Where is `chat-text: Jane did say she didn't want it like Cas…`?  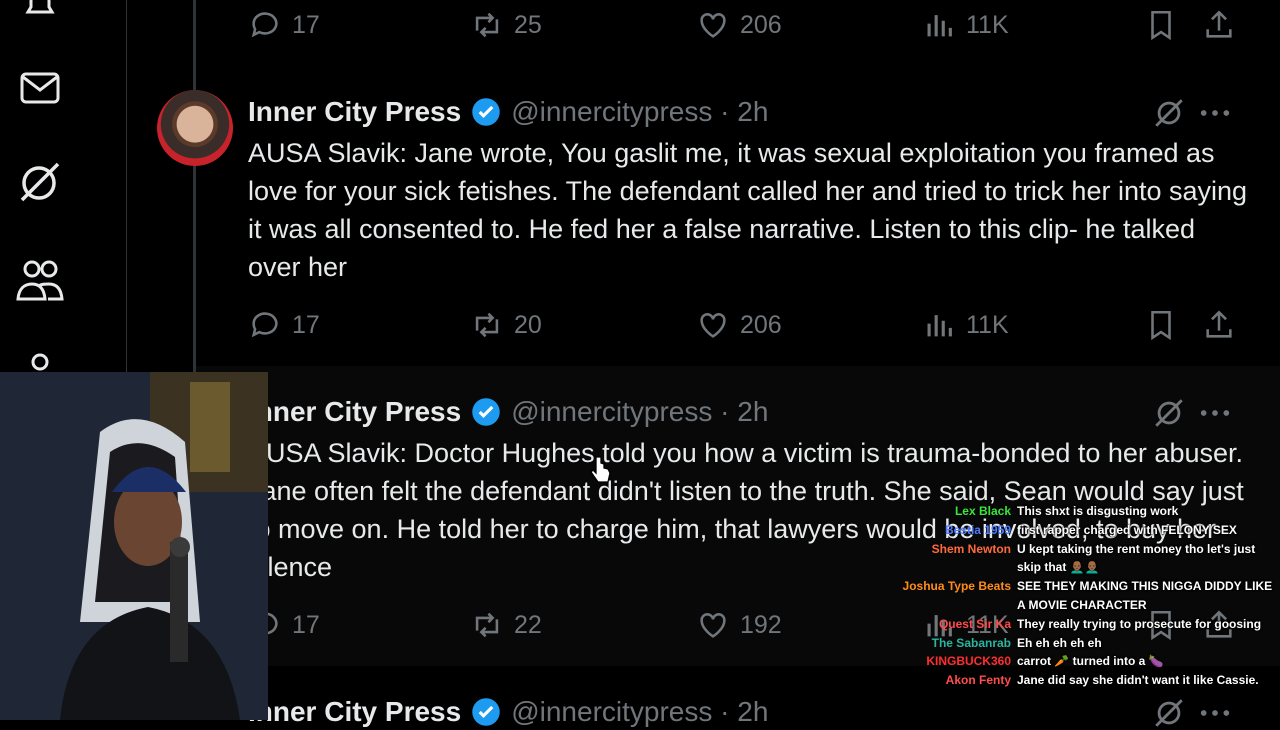
chat-text: Jane did say she didn't want it like Cas… is located at coordinates (1138, 680).